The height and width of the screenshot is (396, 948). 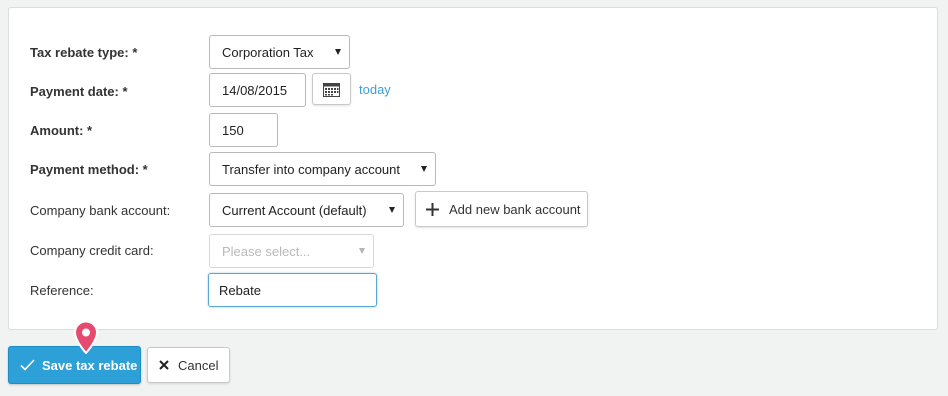 What do you see at coordinates (255, 90) in the screenshot?
I see `payment-date-value: 14/08/2015` at bounding box center [255, 90].